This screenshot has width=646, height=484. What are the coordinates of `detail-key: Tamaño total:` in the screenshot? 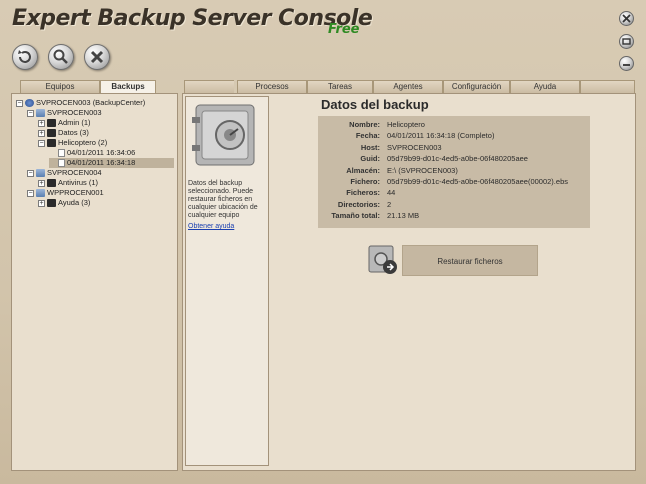 It's located at (355, 216).